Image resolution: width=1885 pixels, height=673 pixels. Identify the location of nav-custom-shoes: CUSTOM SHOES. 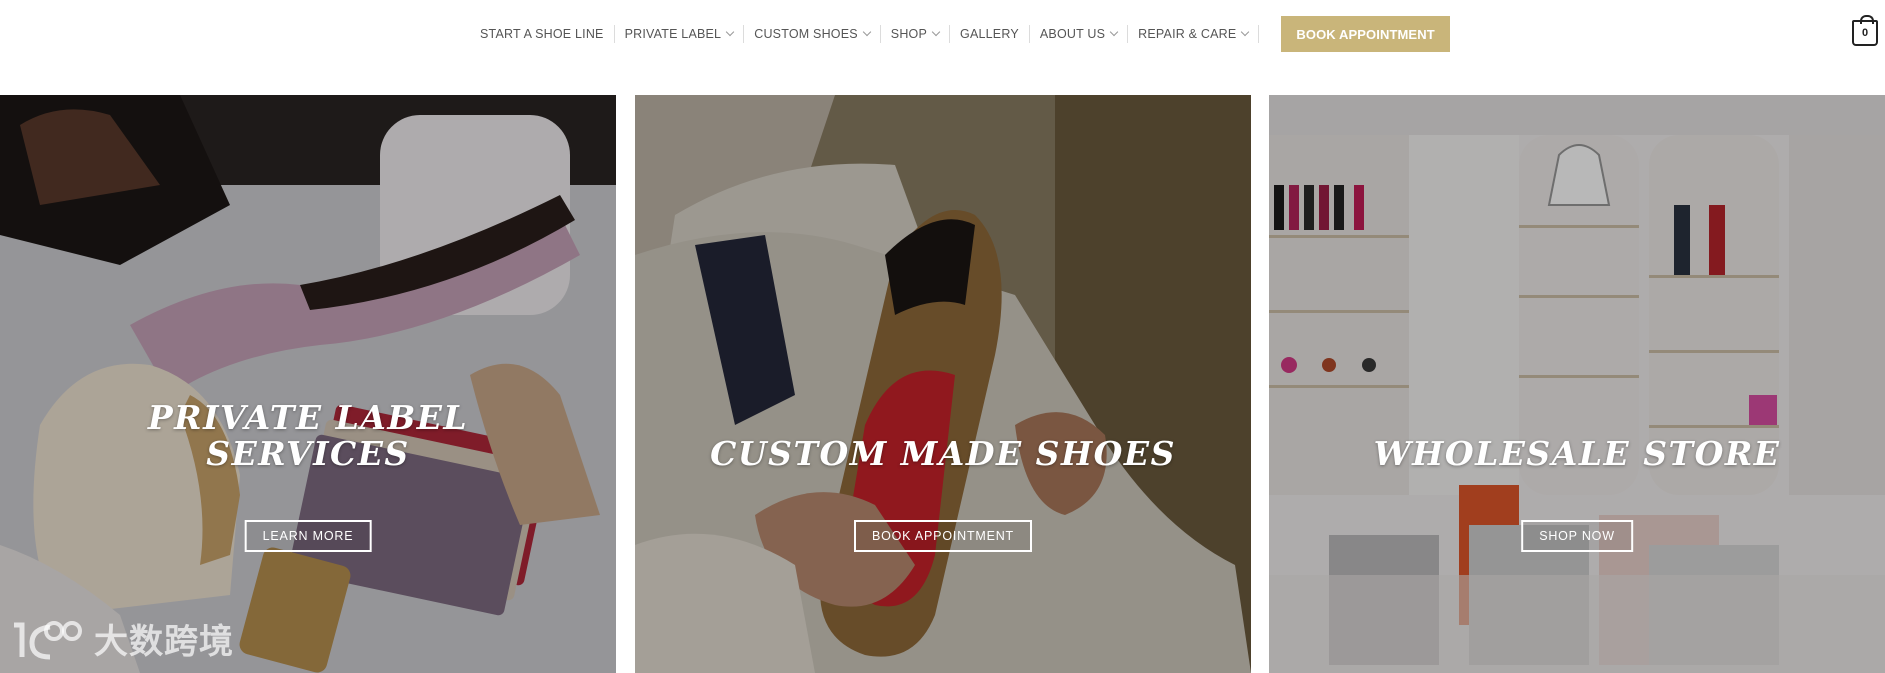
(813, 34).